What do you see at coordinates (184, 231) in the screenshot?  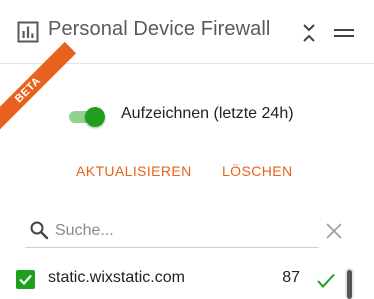 I see `search-input` at bounding box center [184, 231].